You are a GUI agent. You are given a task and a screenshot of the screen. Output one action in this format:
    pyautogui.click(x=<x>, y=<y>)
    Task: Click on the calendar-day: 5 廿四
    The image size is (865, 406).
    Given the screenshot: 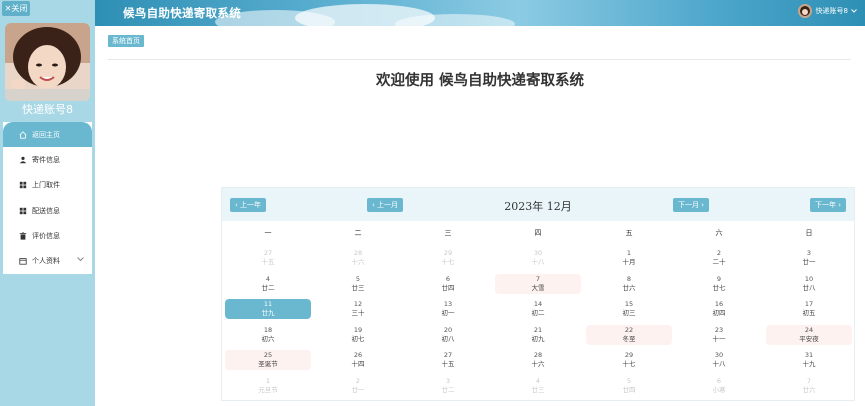 What is the action you would take?
    pyautogui.click(x=629, y=386)
    